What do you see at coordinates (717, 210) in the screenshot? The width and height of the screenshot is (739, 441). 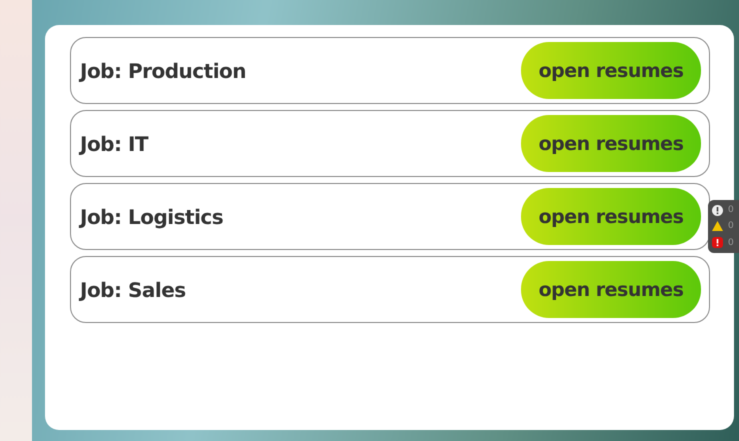 I see `exclamation-circle-icon` at bounding box center [717, 210].